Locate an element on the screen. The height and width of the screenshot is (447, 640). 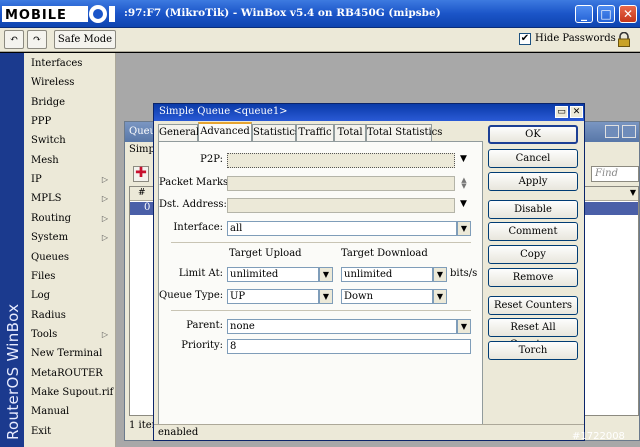
undo-button: ↶ is located at coordinates (14, 39).